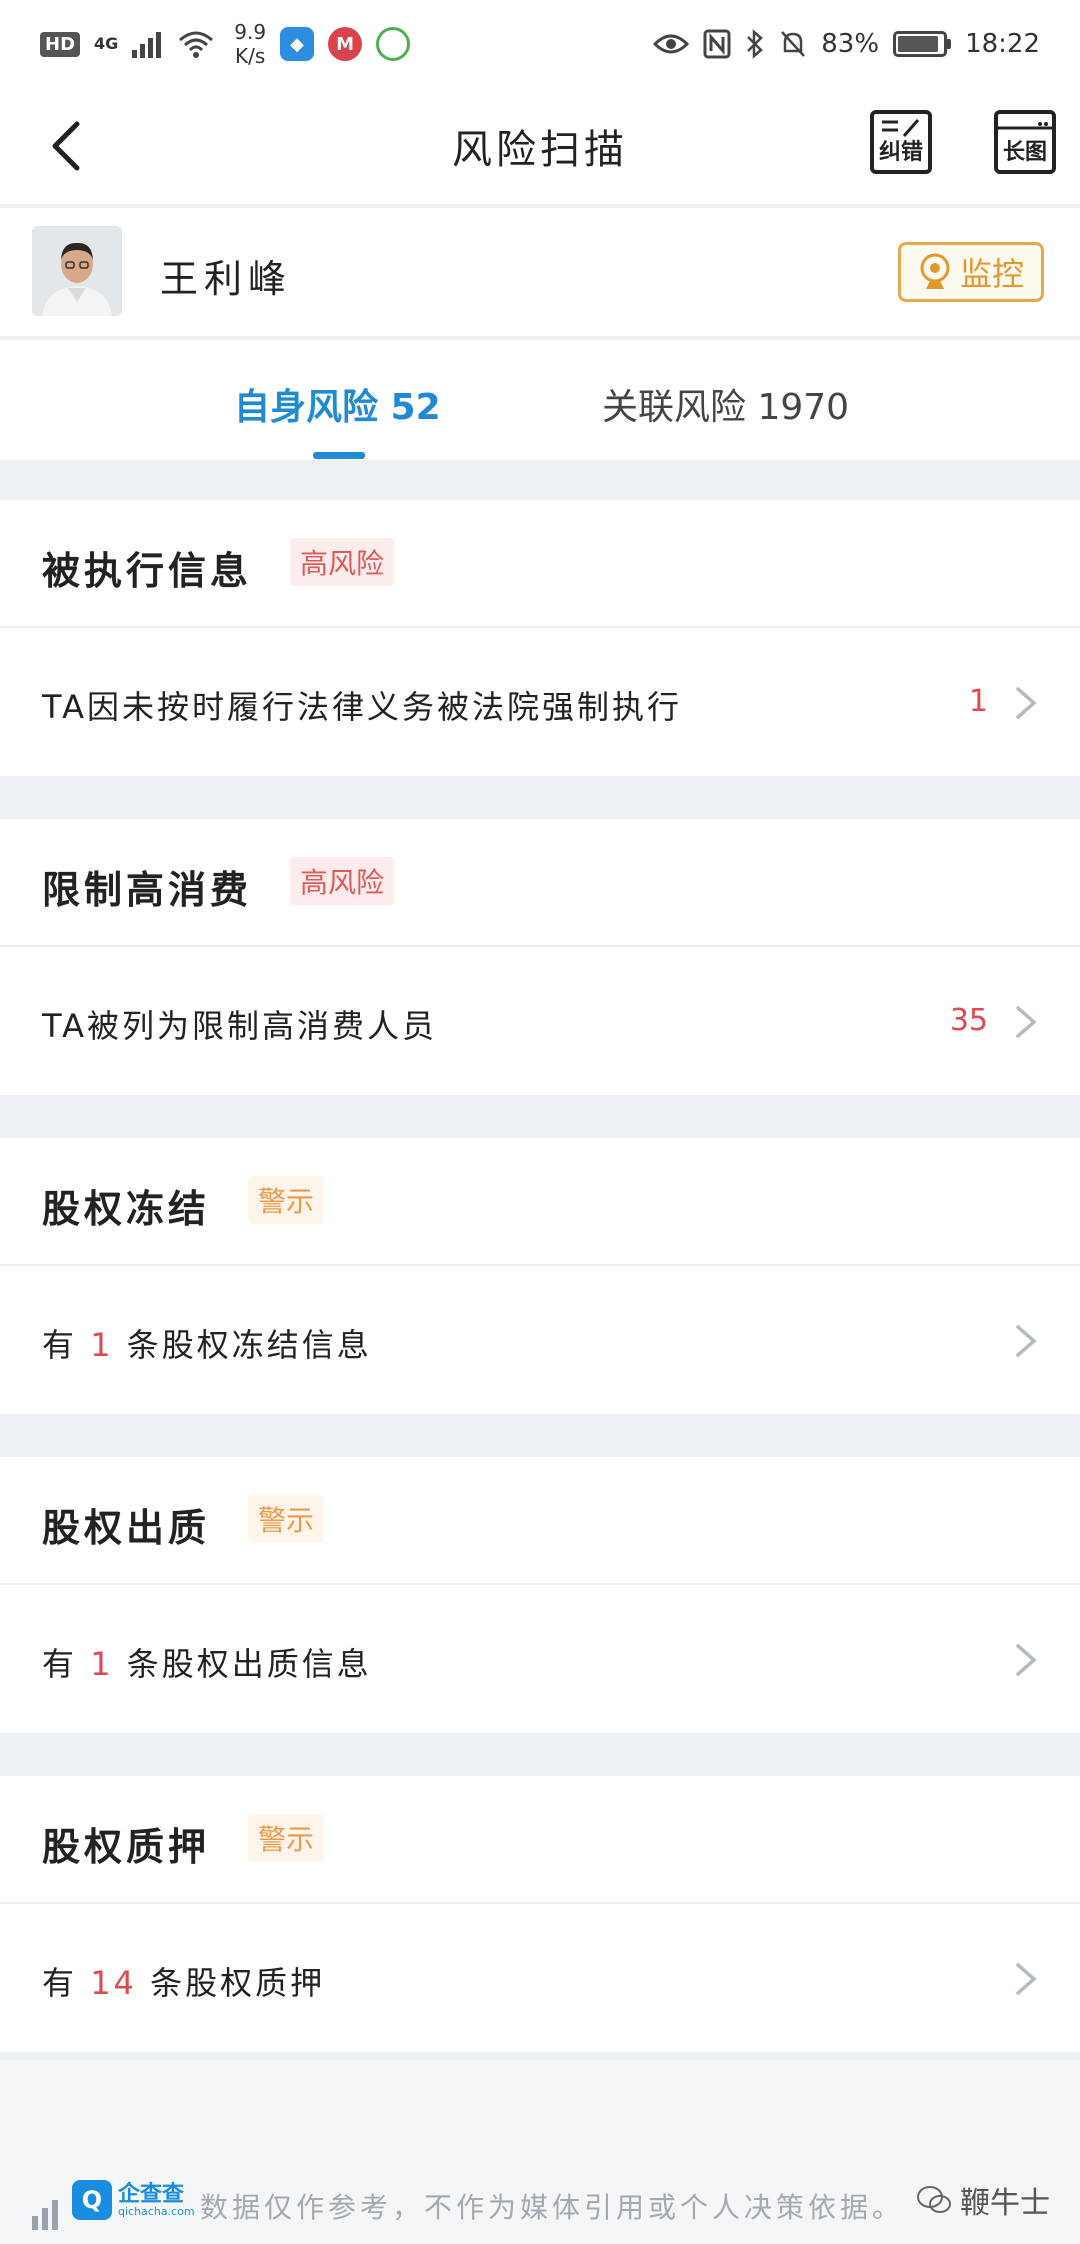  Describe the element at coordinates (540, 44) in the screenshot. I see `status-bar: HD 4G 9.9 K/s ◆ M 83% 18:22` at that location.